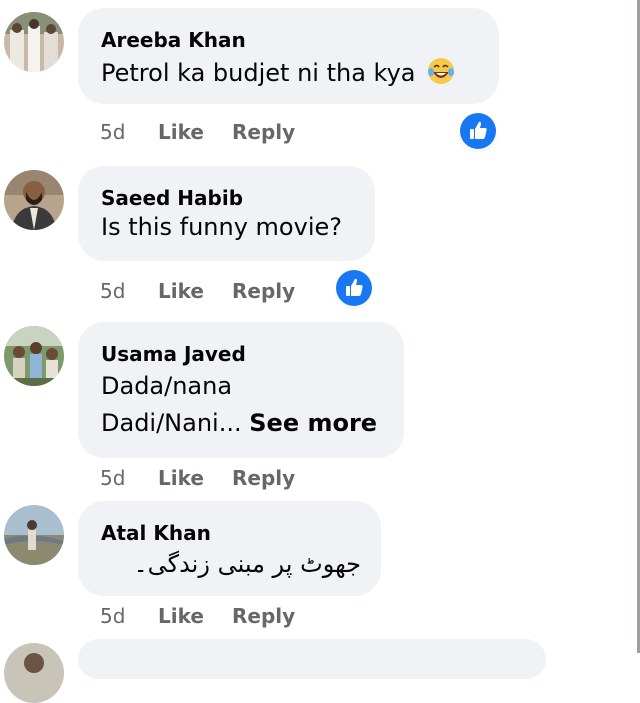  I want to click on laughing-tears-emoji-icon, so click(441, 74).